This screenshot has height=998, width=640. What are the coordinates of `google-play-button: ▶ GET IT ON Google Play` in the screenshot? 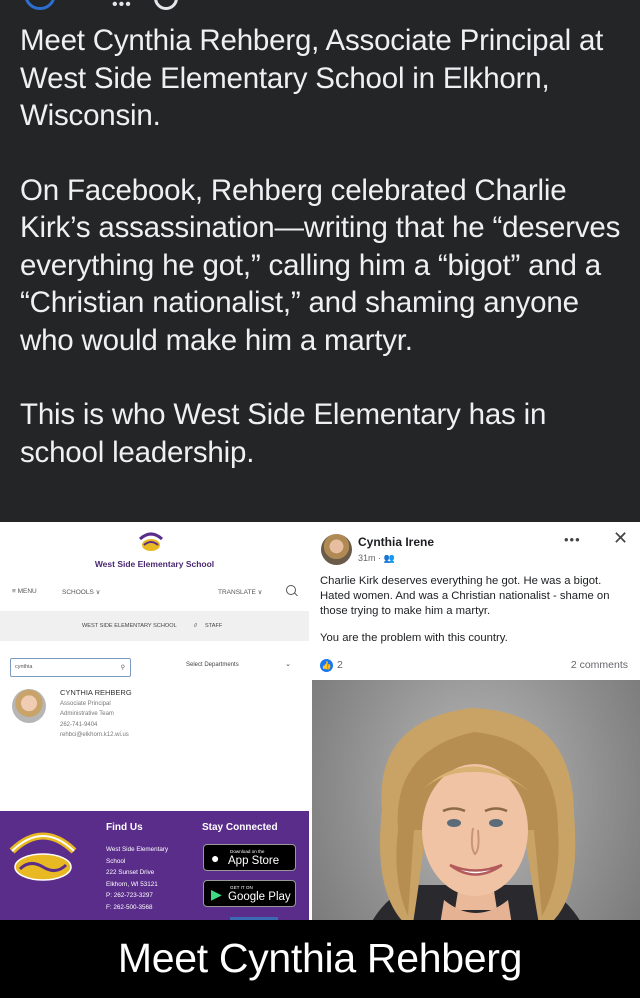 It's located at (249, 893).